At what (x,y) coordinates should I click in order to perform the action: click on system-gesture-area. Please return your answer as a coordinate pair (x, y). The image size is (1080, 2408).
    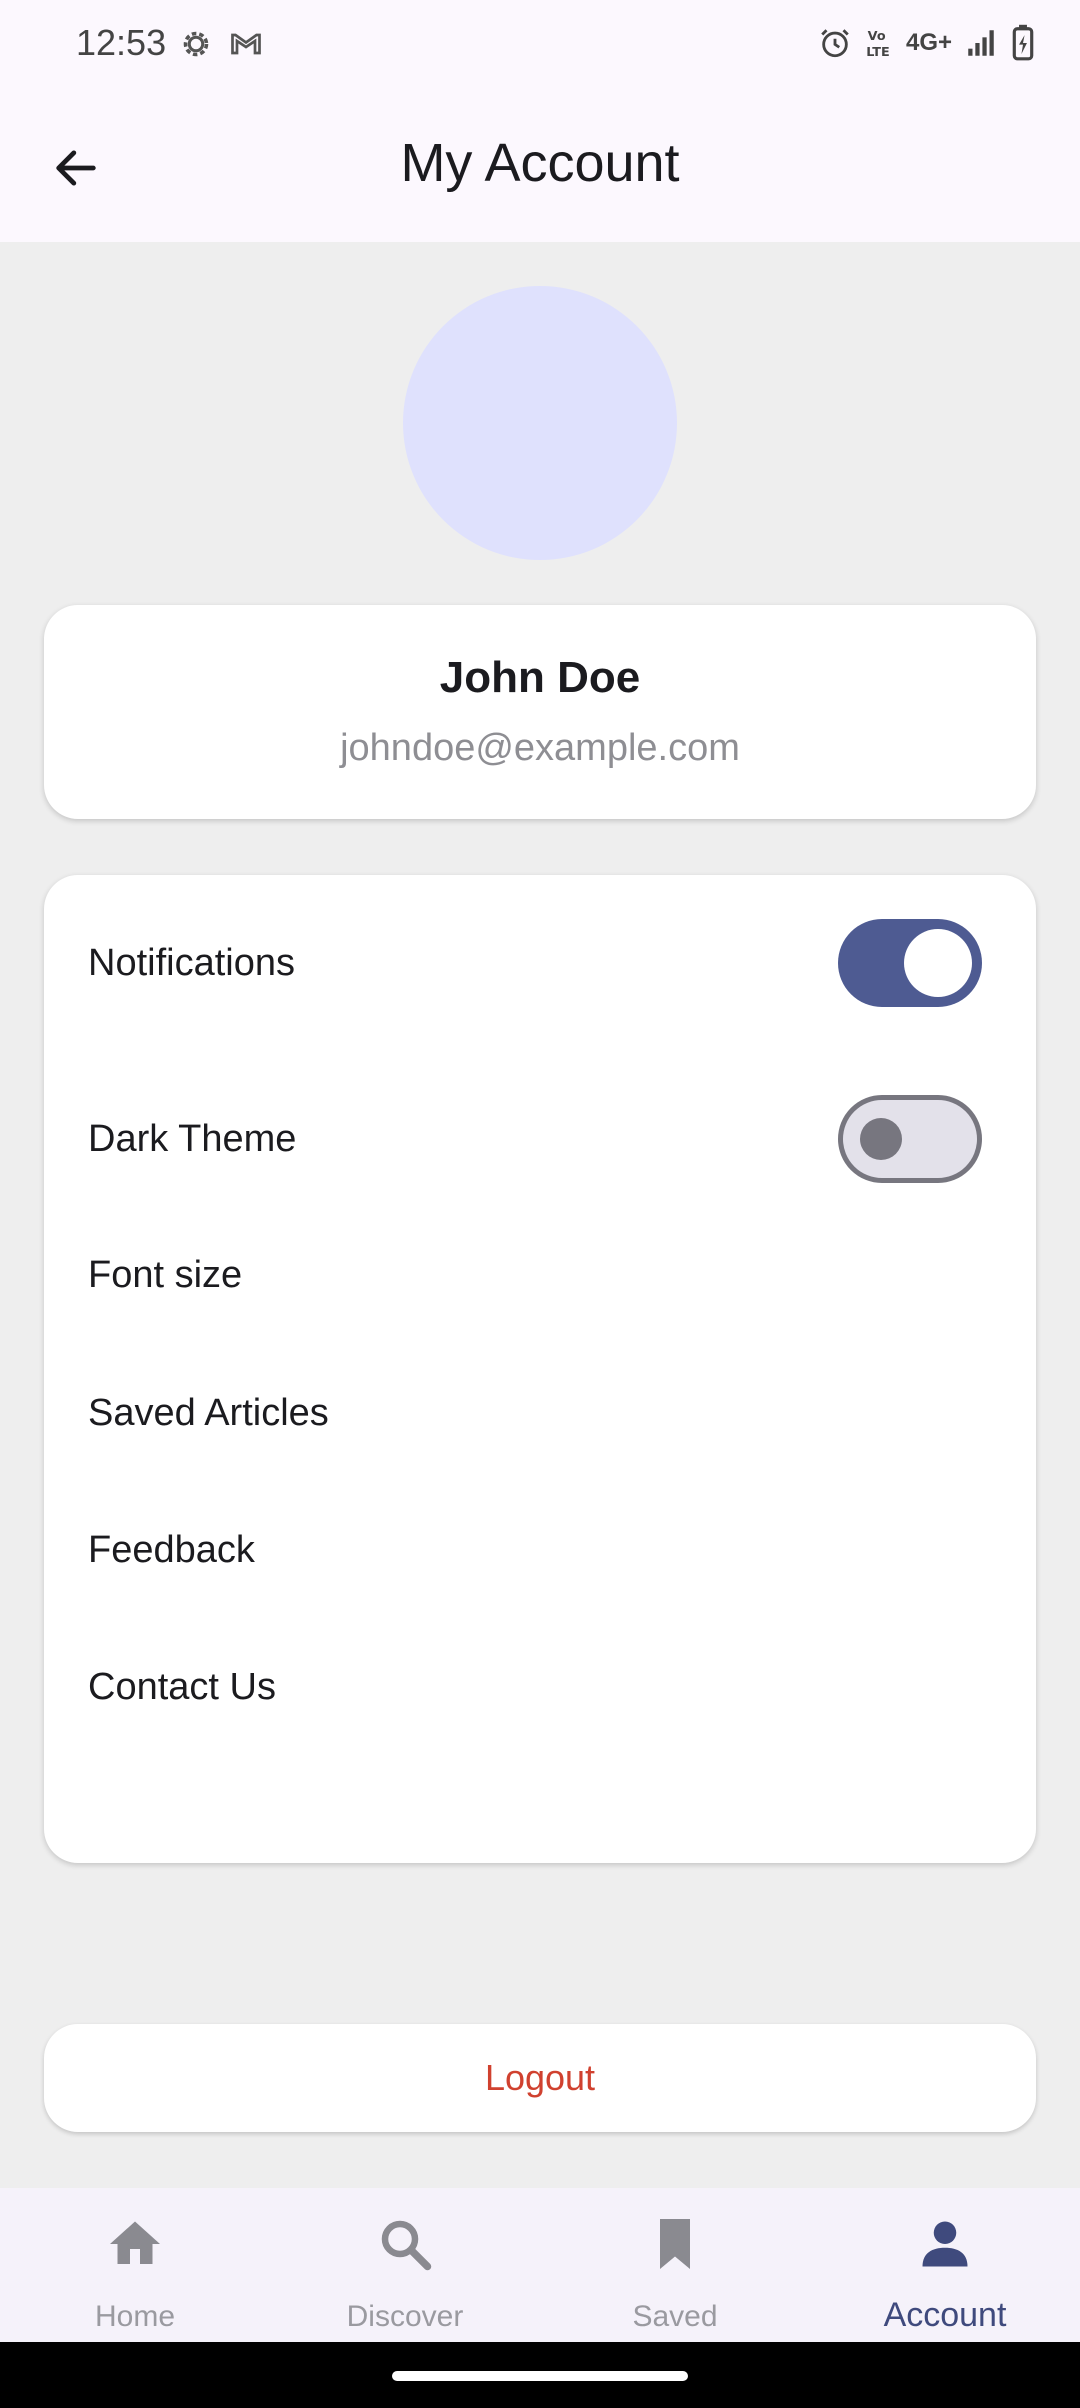
    Looking at the image, I should click on (540, 2375).